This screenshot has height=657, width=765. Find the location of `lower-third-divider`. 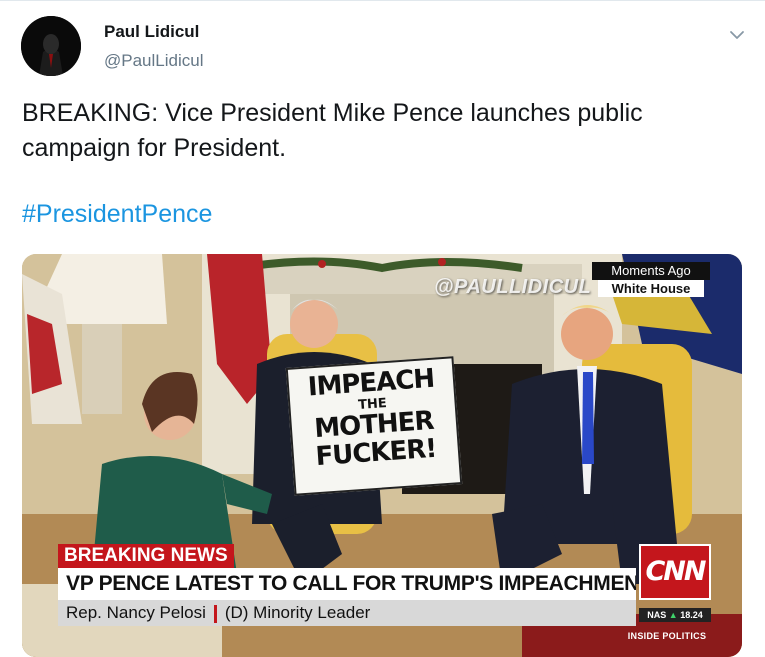

lower-third-divider is located at coordinates (215, 613).